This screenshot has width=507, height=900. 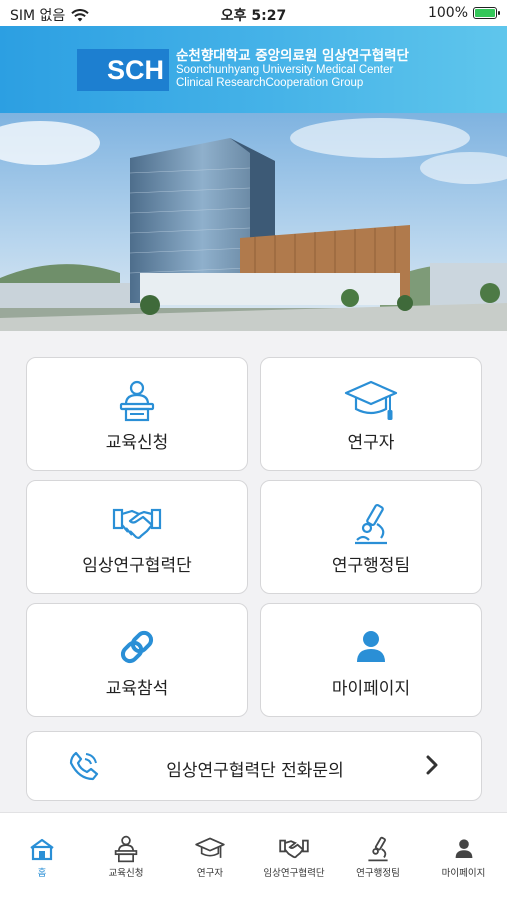 I want to click on sch-logo: SCH, so click(x=123, y=70).